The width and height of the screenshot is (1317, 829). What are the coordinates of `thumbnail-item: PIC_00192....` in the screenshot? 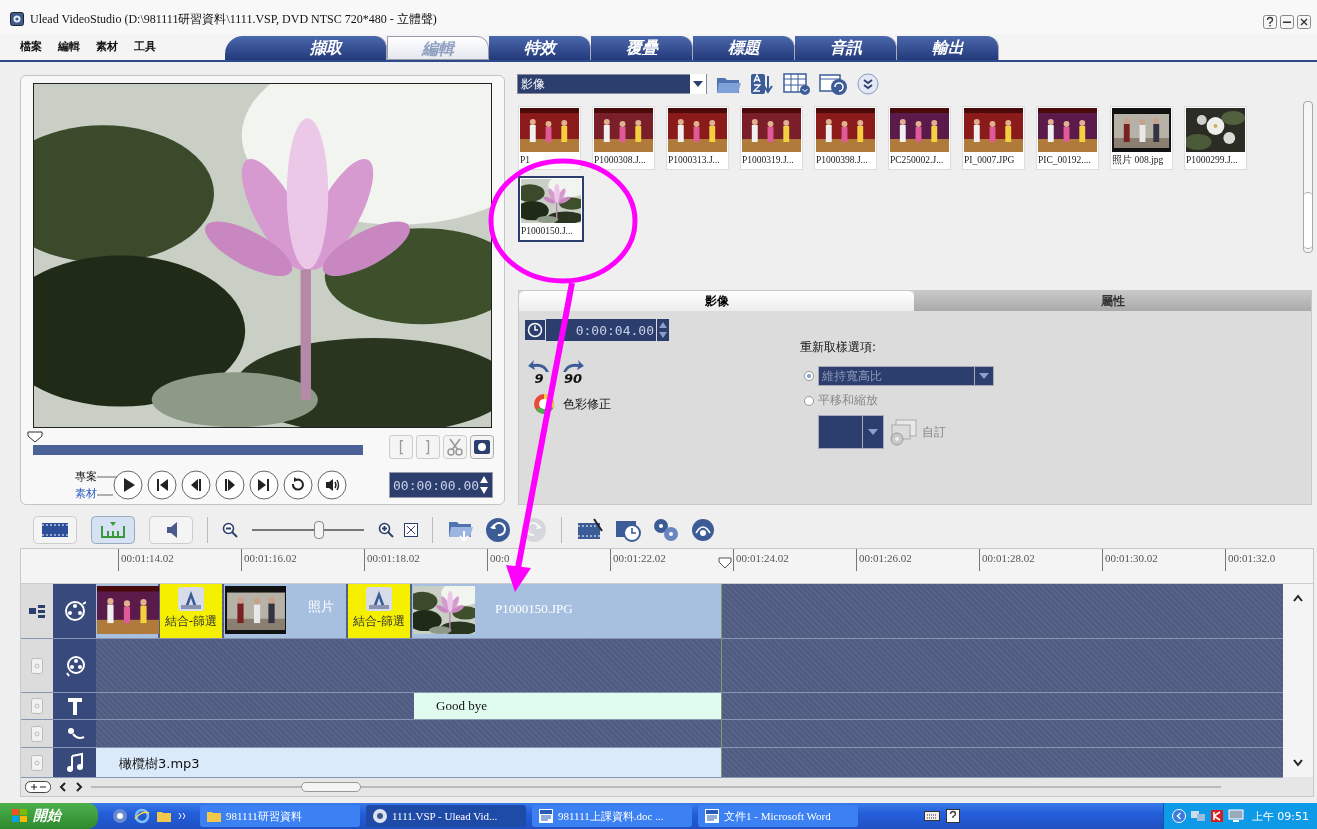 It's located at (1067, 138).